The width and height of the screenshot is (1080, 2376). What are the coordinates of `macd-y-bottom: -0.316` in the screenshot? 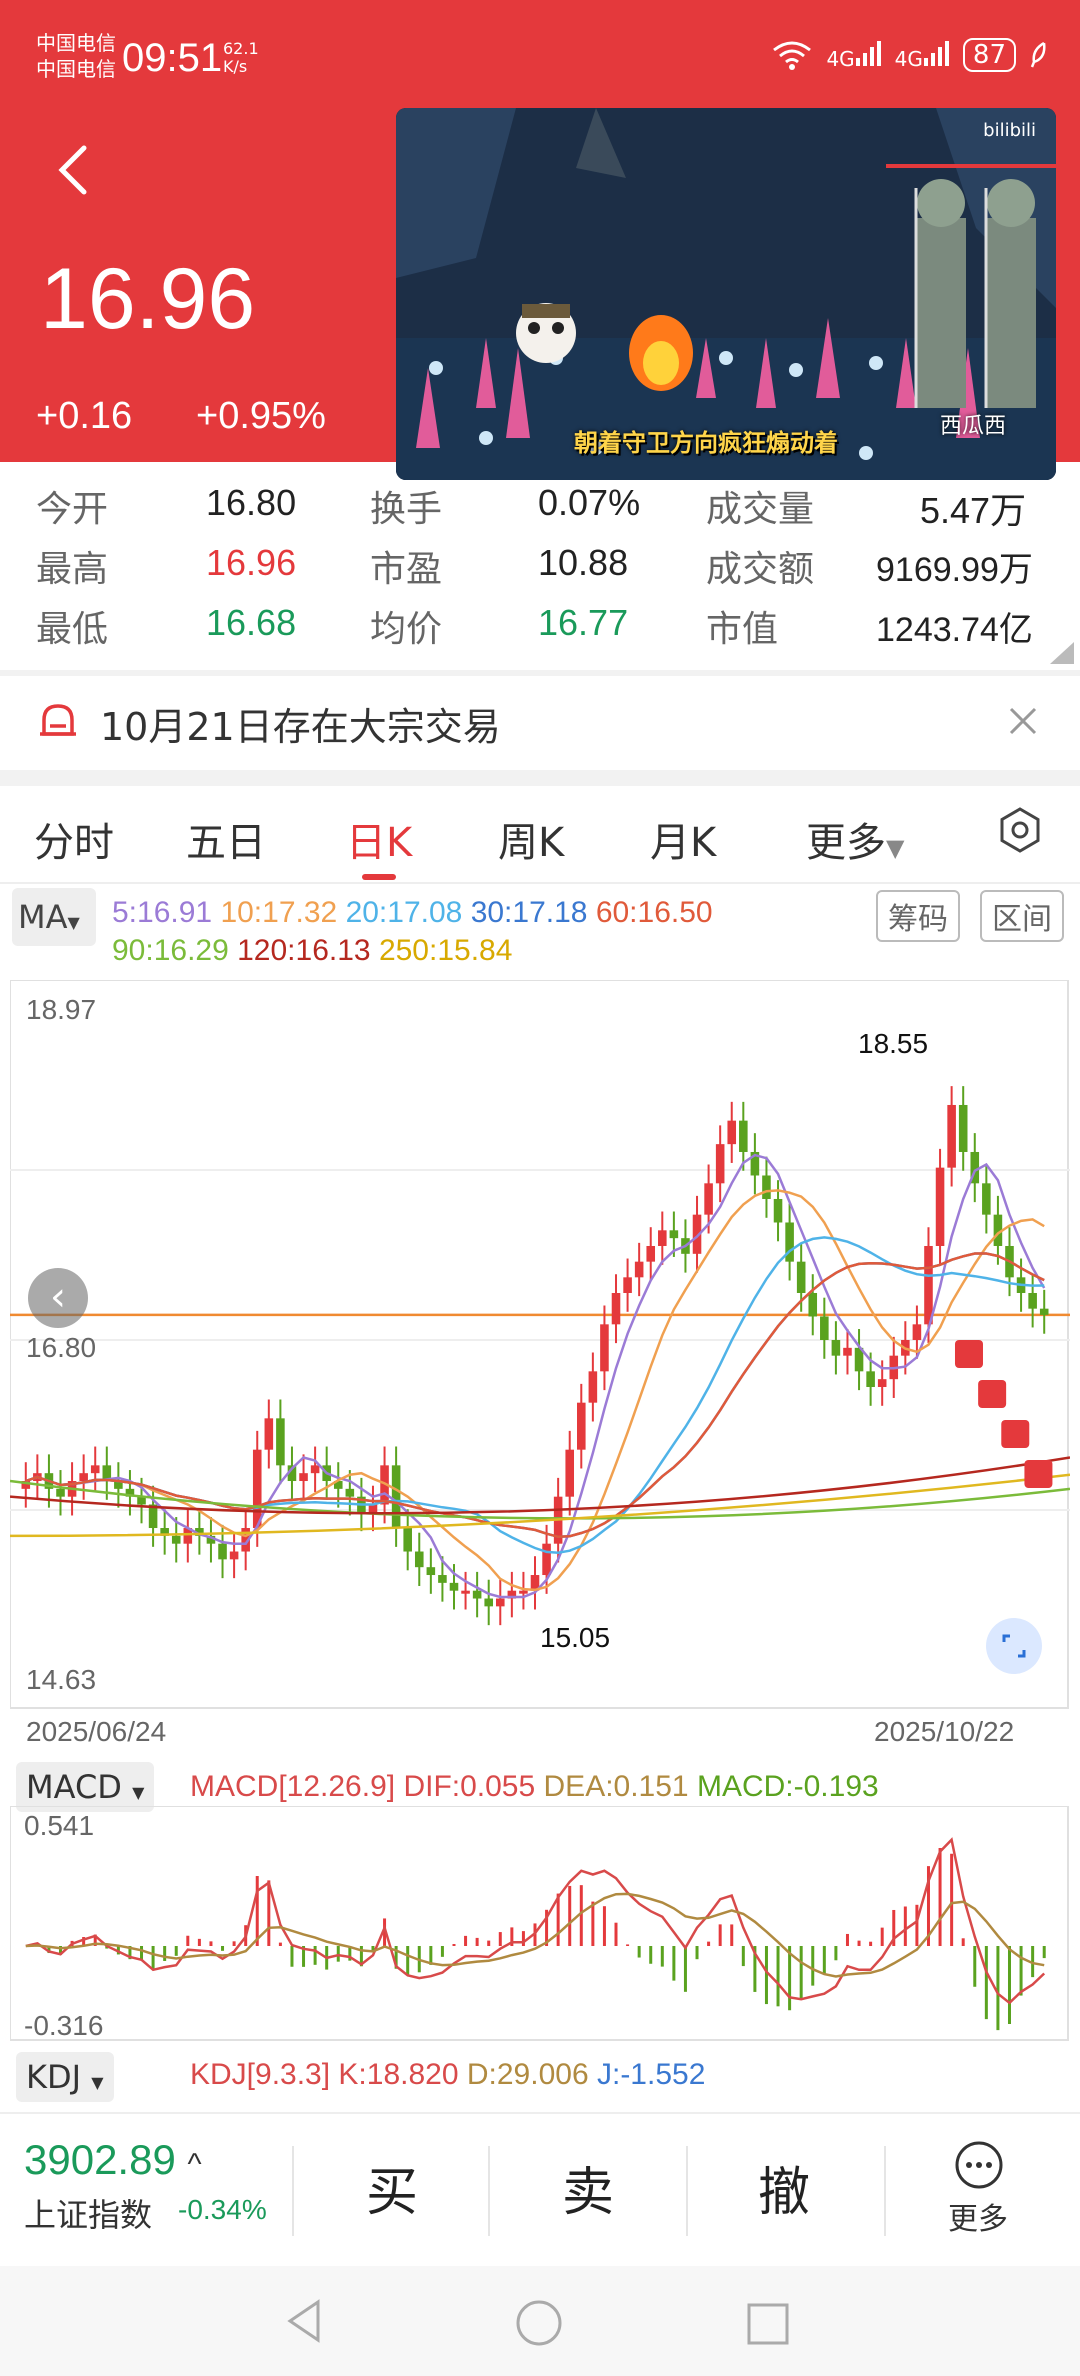 It's located at (64, 2025).